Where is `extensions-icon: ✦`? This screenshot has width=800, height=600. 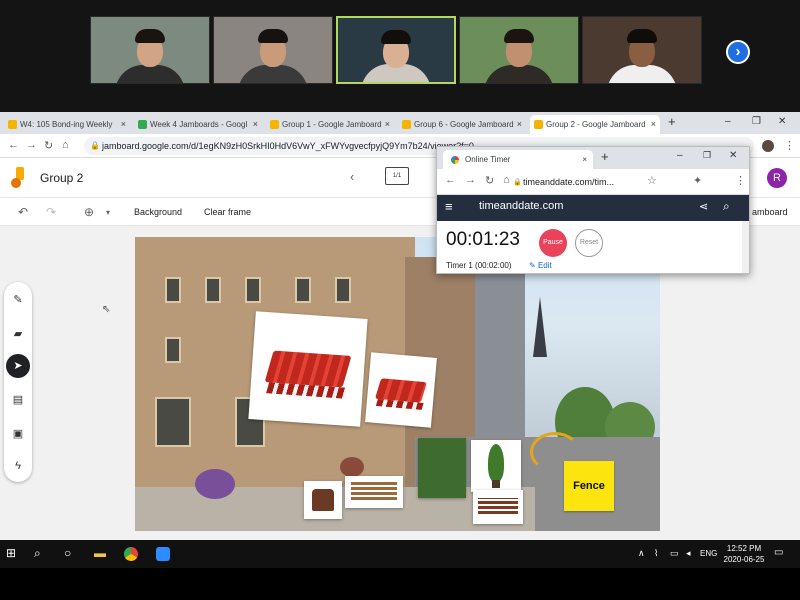
extensions-icon: ✦ is located at coordinates (697, 180).